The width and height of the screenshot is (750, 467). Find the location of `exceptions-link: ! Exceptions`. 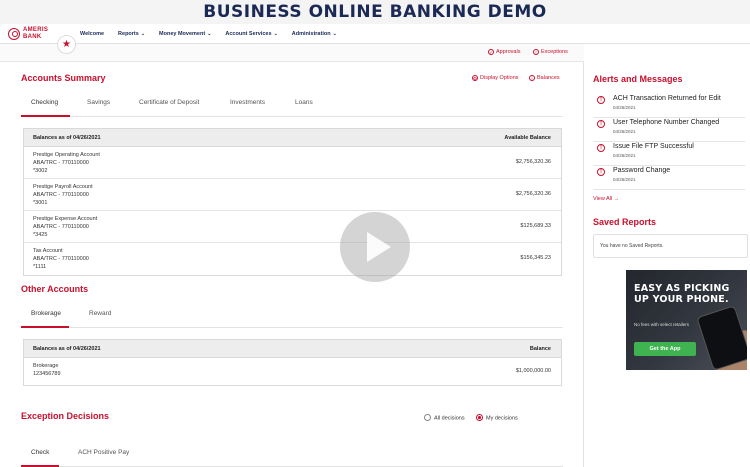

exceptions-link: ! Exceptions is located at coordinates (550, 52).